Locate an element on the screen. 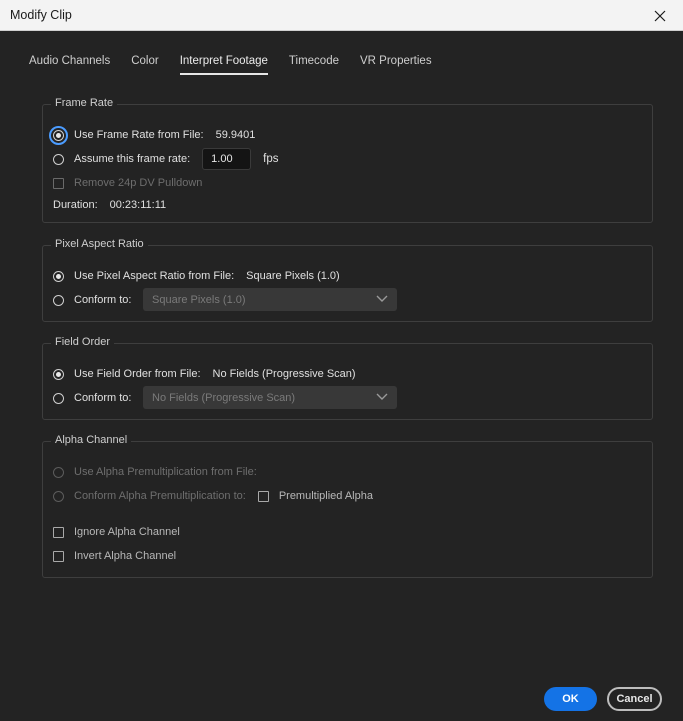  use-field-order-from-file-radio is located at coordinates (58, 374).